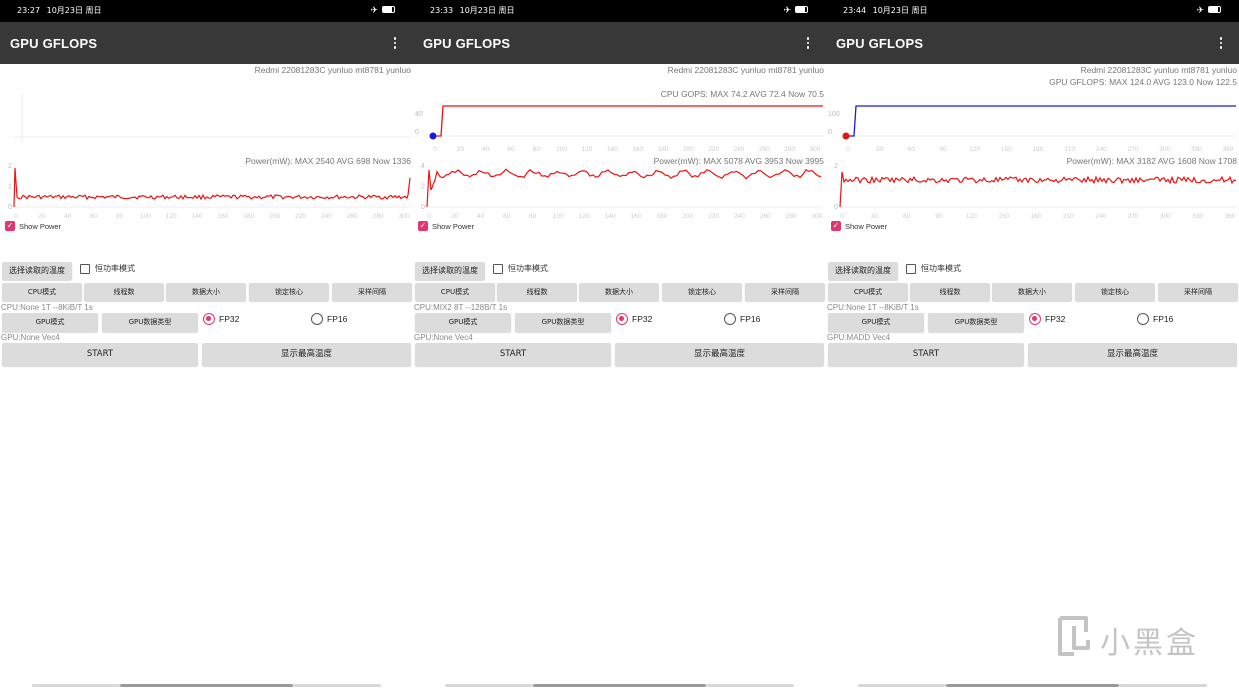  I want to click on battery-icon, so click(801, 9).